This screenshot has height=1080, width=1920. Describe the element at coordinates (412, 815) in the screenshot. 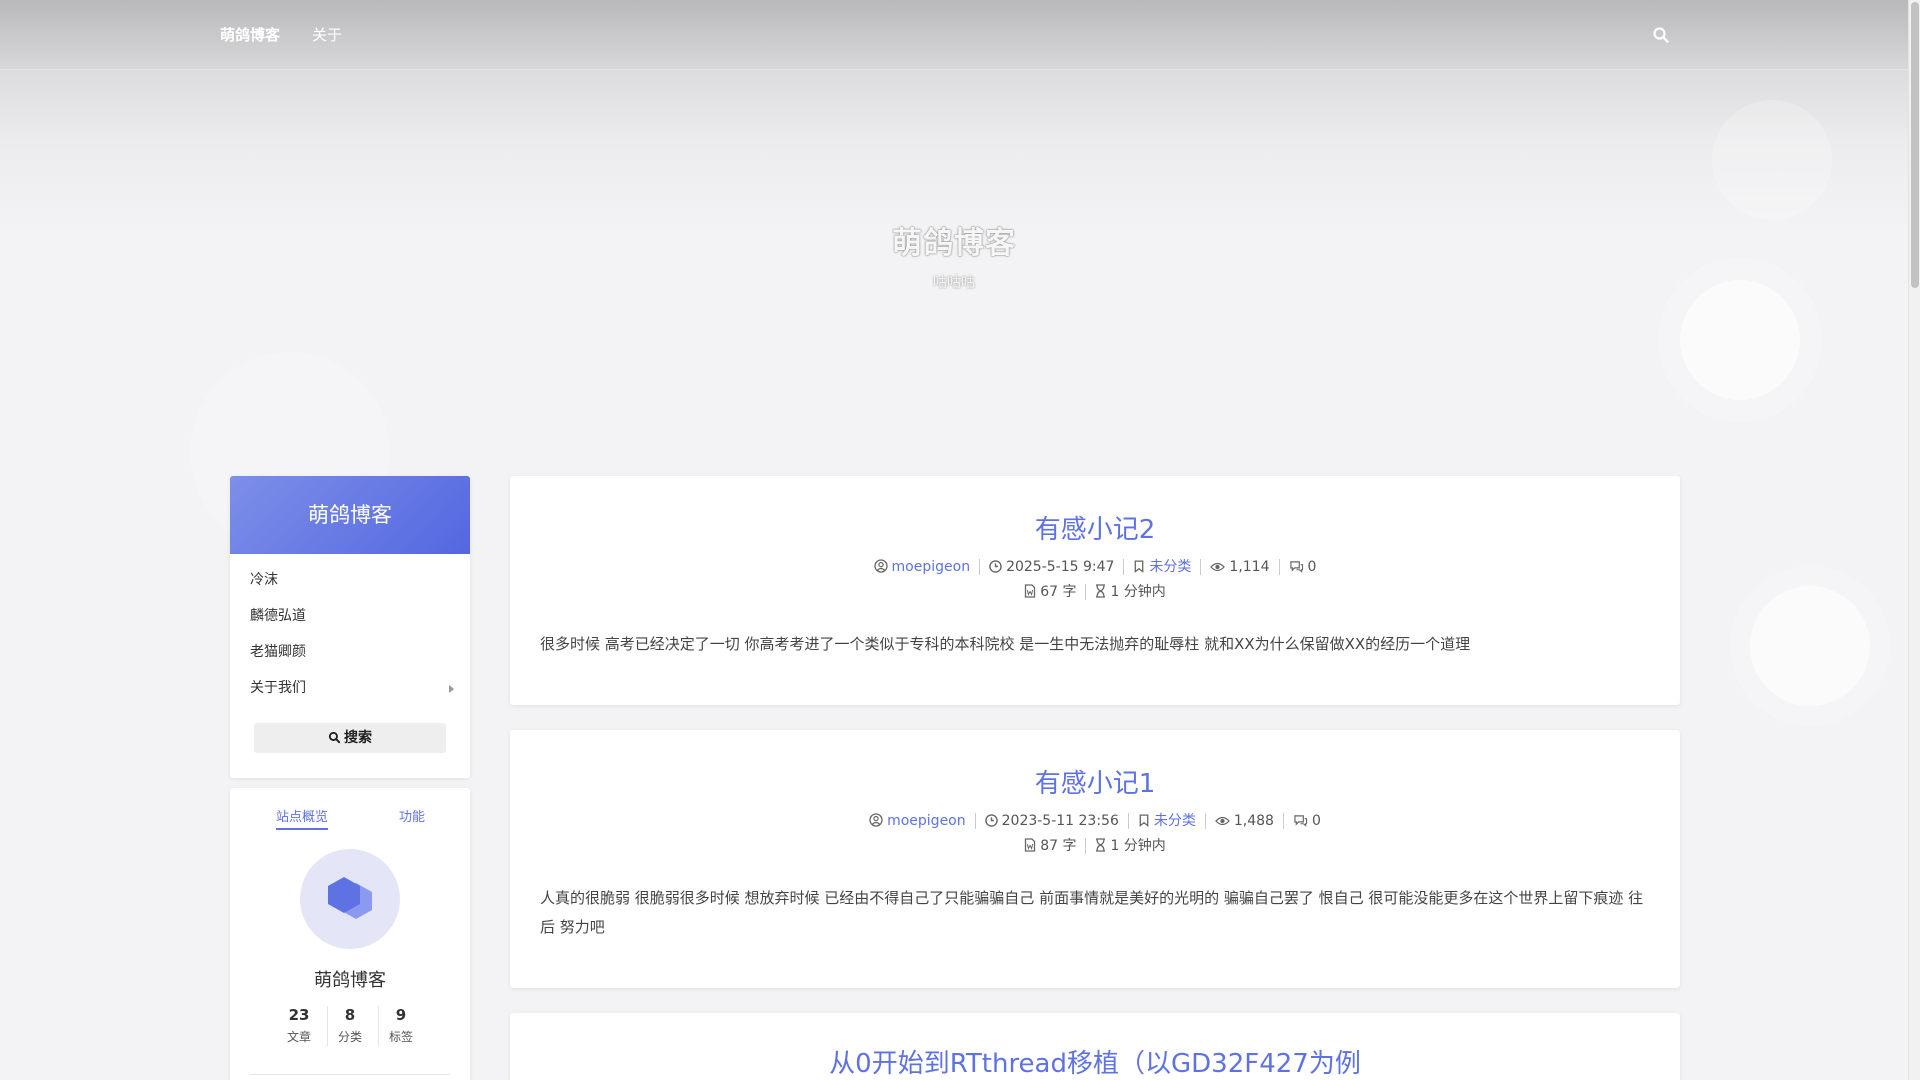

I see `tab-features: 功能` at that location.